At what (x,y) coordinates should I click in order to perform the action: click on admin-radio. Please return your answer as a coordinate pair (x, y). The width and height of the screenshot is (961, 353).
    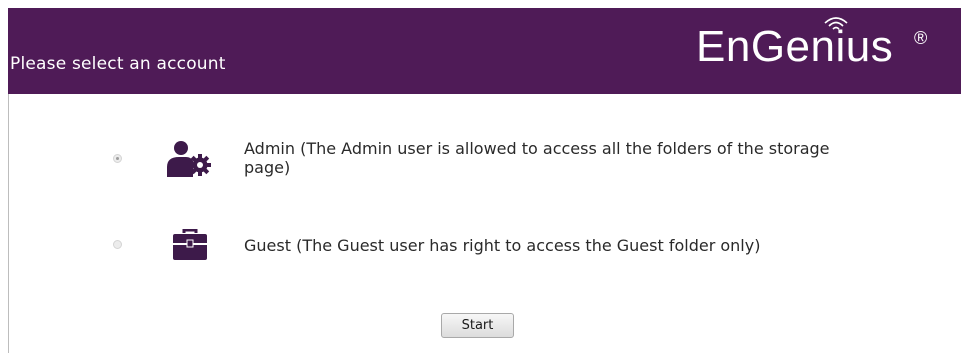
    Looking at the image, I should click on (117, 158).